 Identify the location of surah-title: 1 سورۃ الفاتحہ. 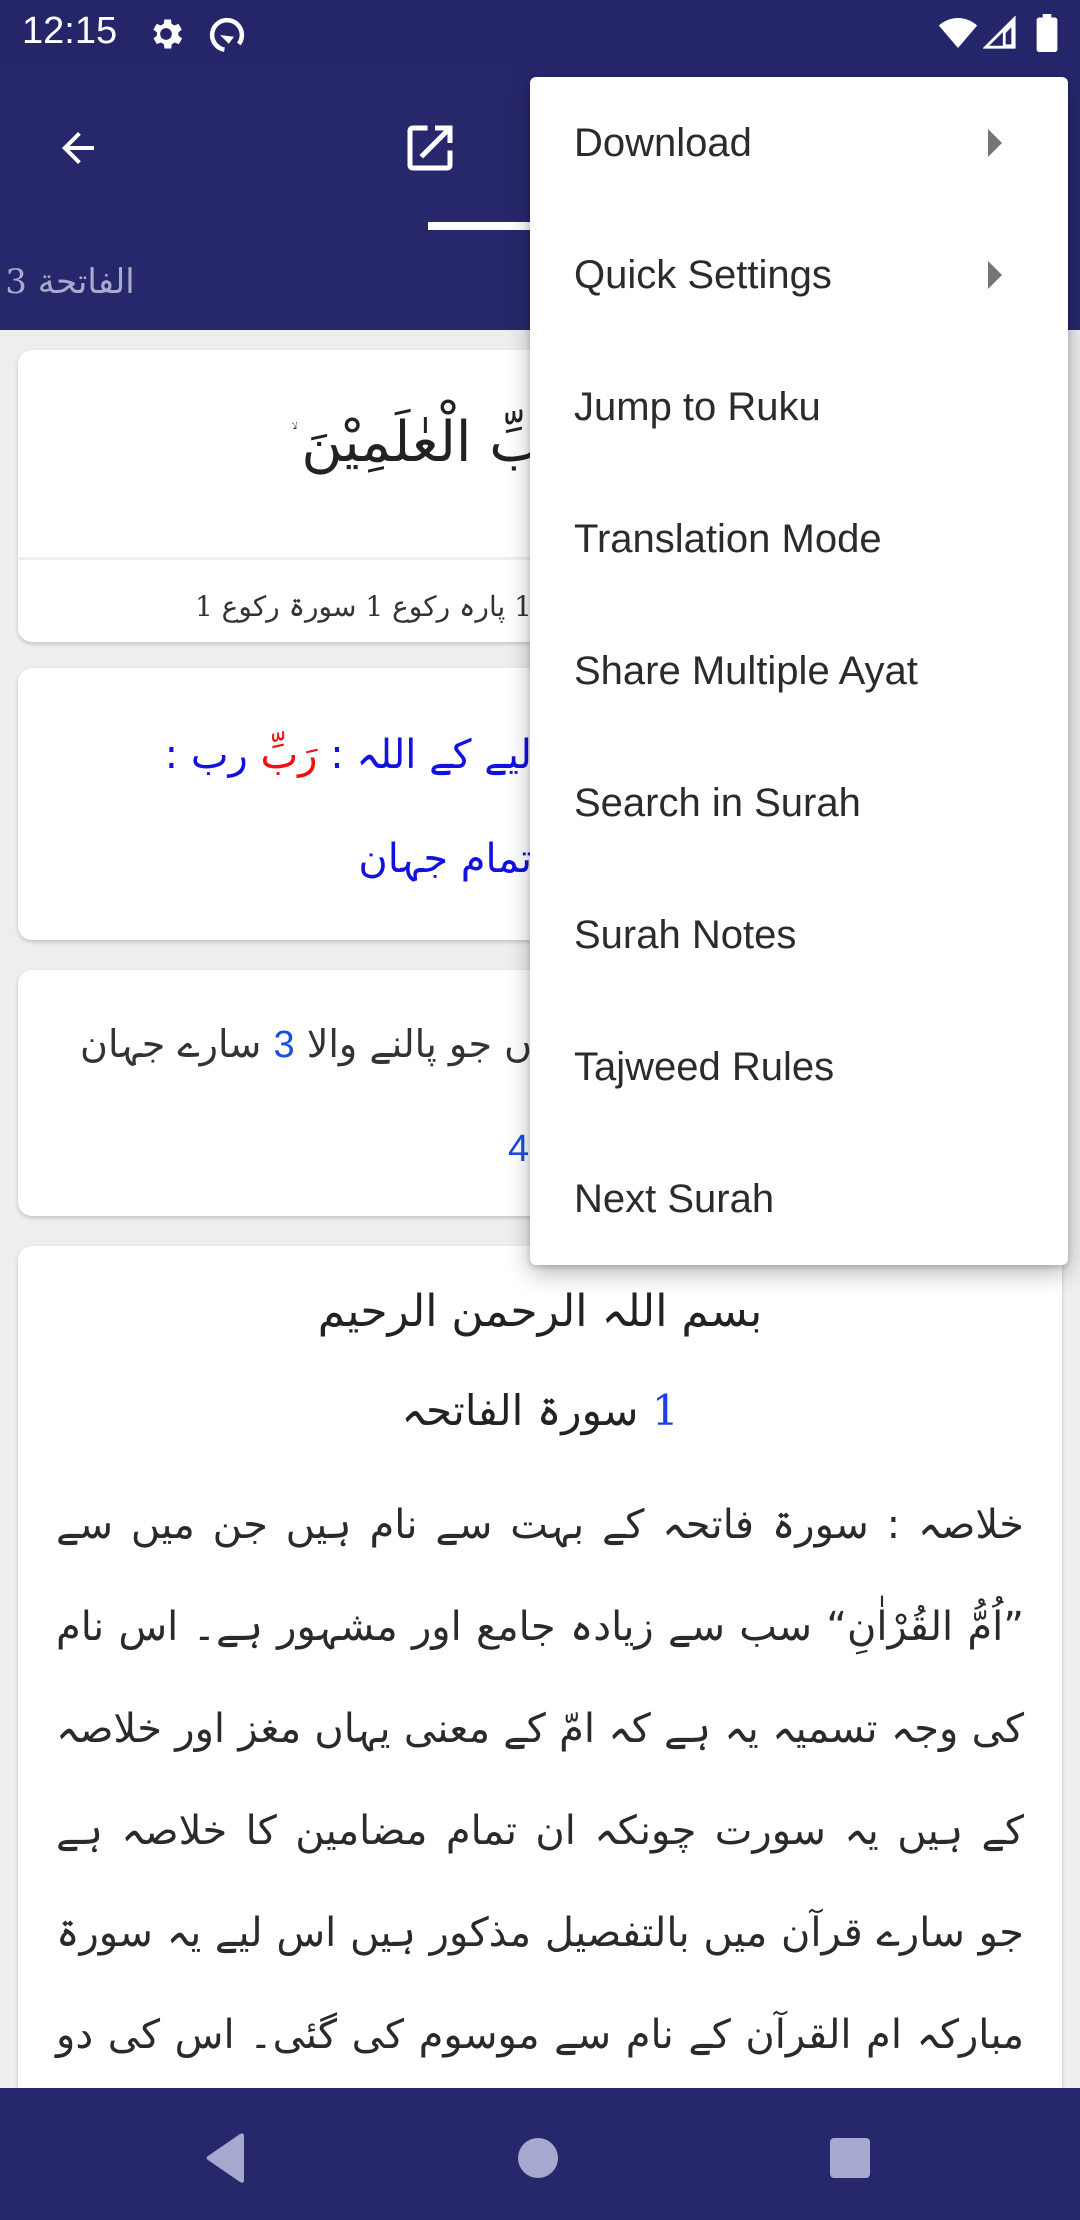
(540, 1410).